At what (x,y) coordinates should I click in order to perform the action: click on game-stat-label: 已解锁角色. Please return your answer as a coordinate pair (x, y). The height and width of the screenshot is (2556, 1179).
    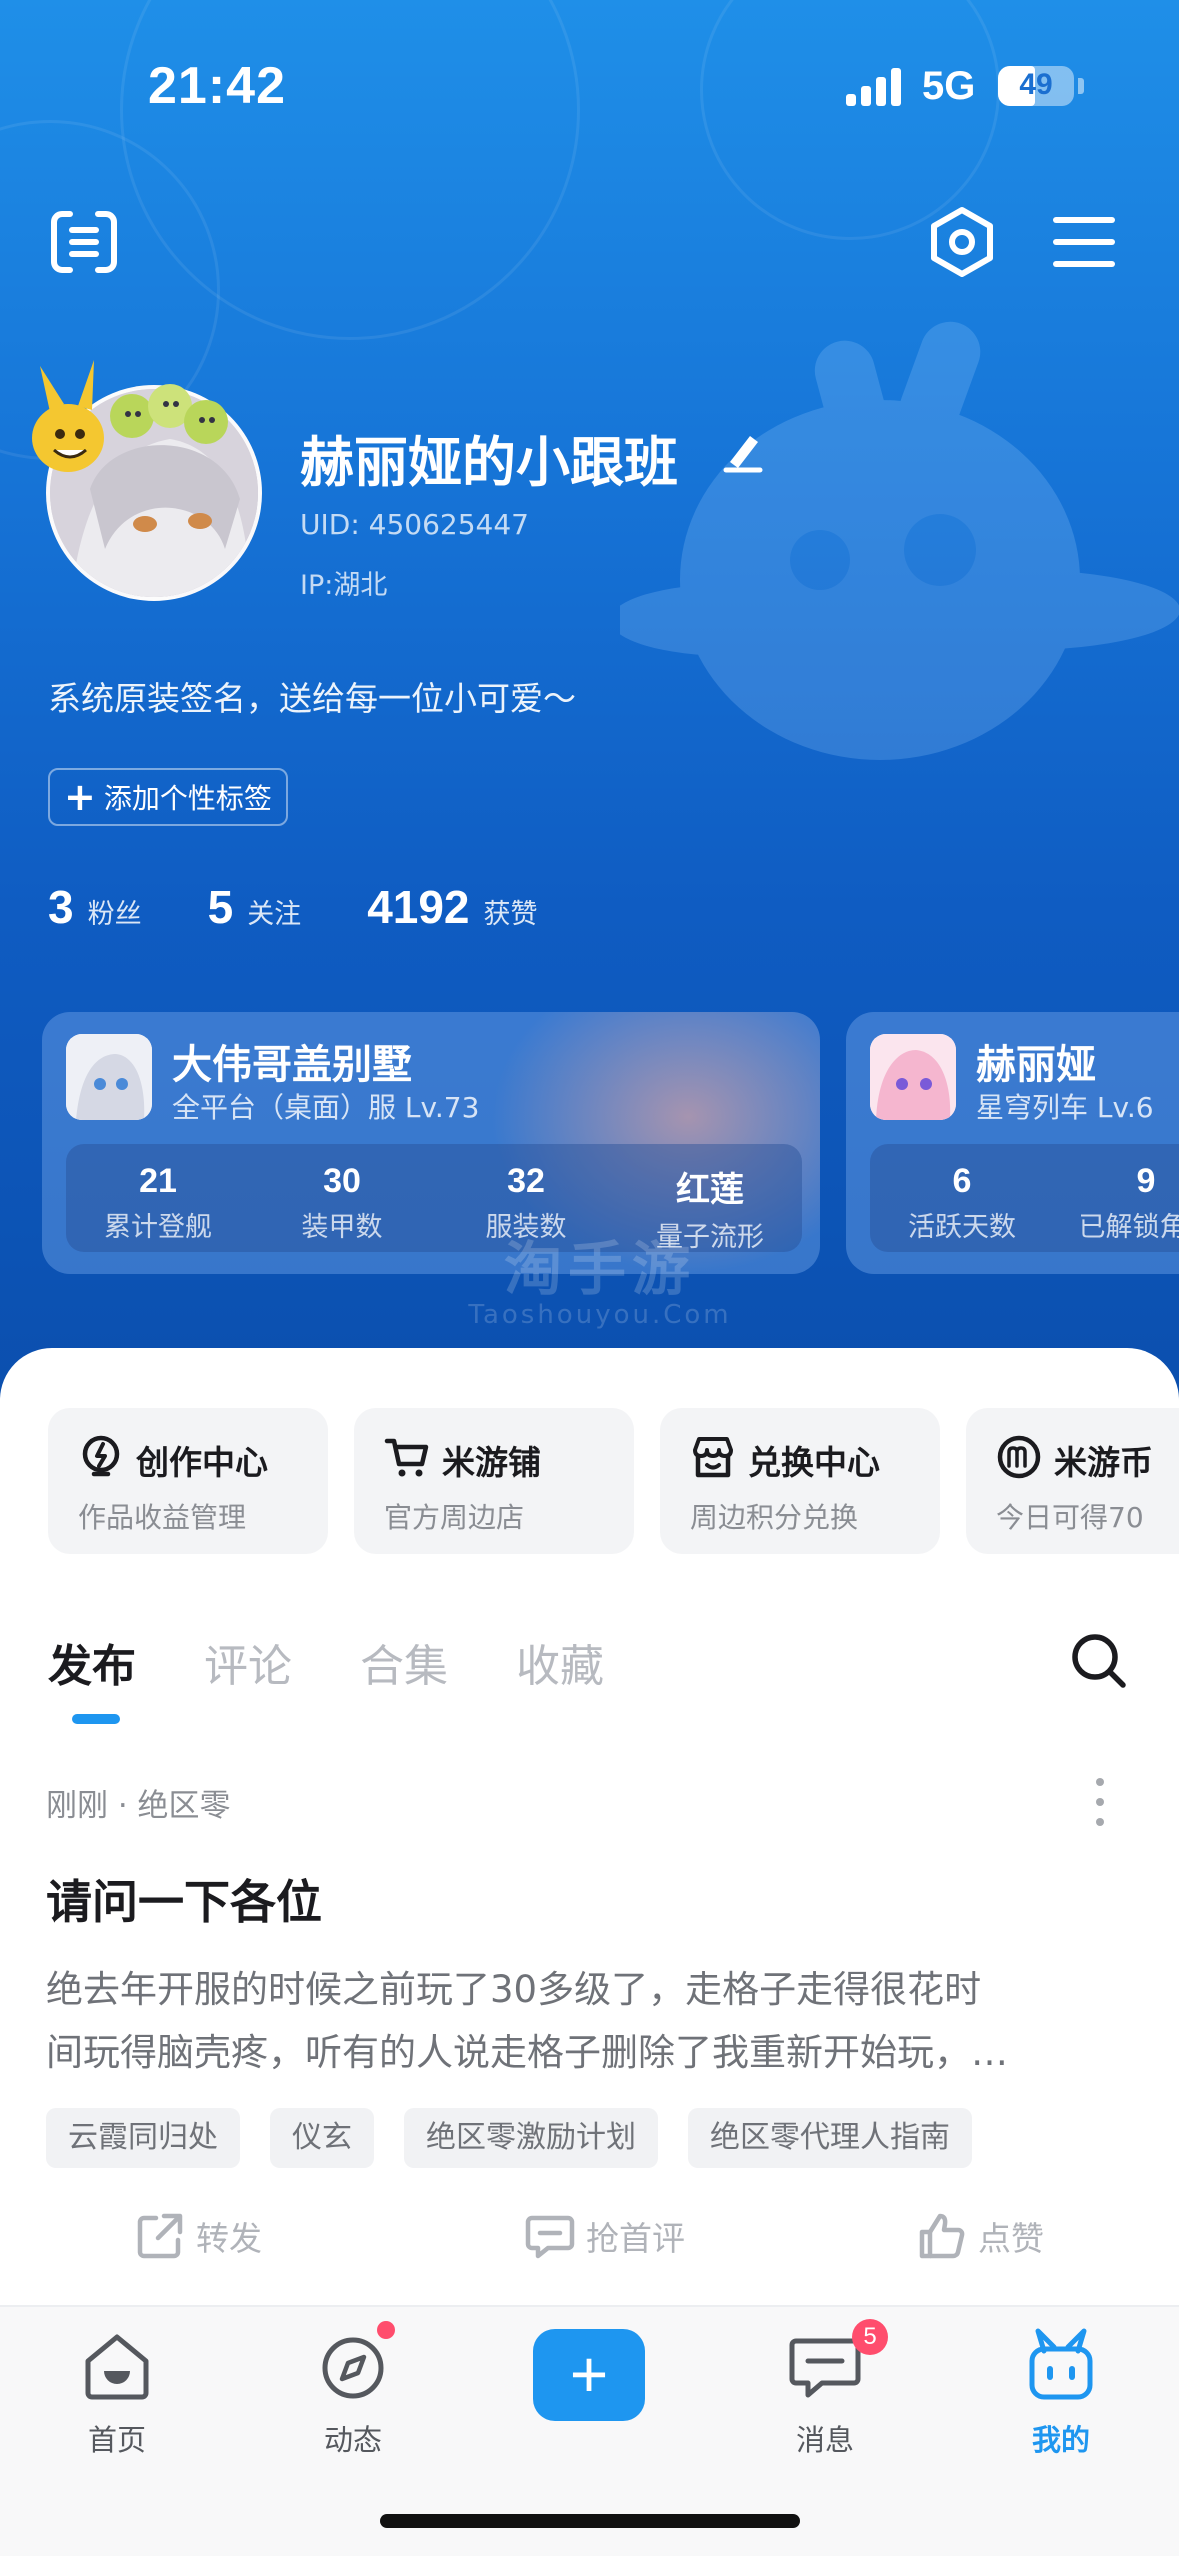
    Looking at the image, I should click on (1128, 1227).